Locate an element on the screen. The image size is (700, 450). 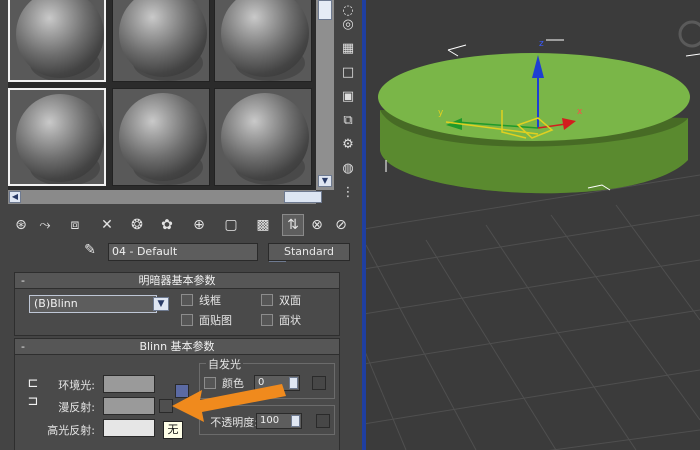
faceted-checkbox: 面状 is located at coordinates (281, 320).